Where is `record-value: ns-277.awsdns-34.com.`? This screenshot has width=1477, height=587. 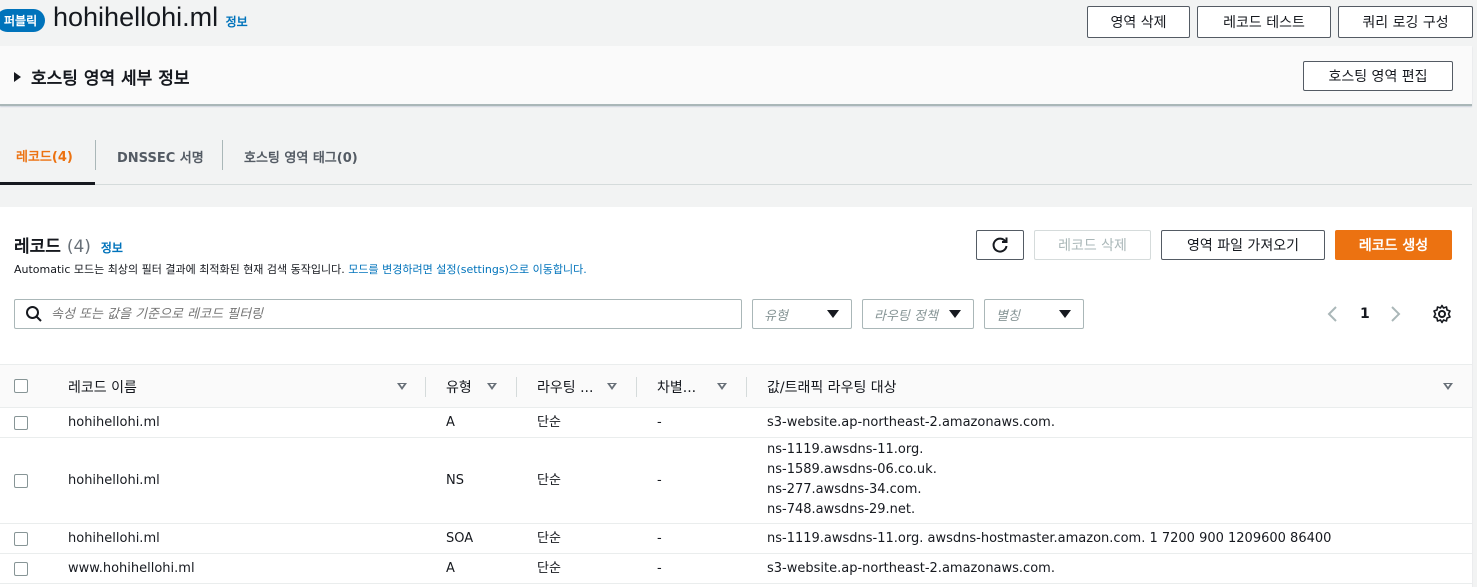 record-value: ns-277.awsdns-34.com. is located at coordinates (844, 489).